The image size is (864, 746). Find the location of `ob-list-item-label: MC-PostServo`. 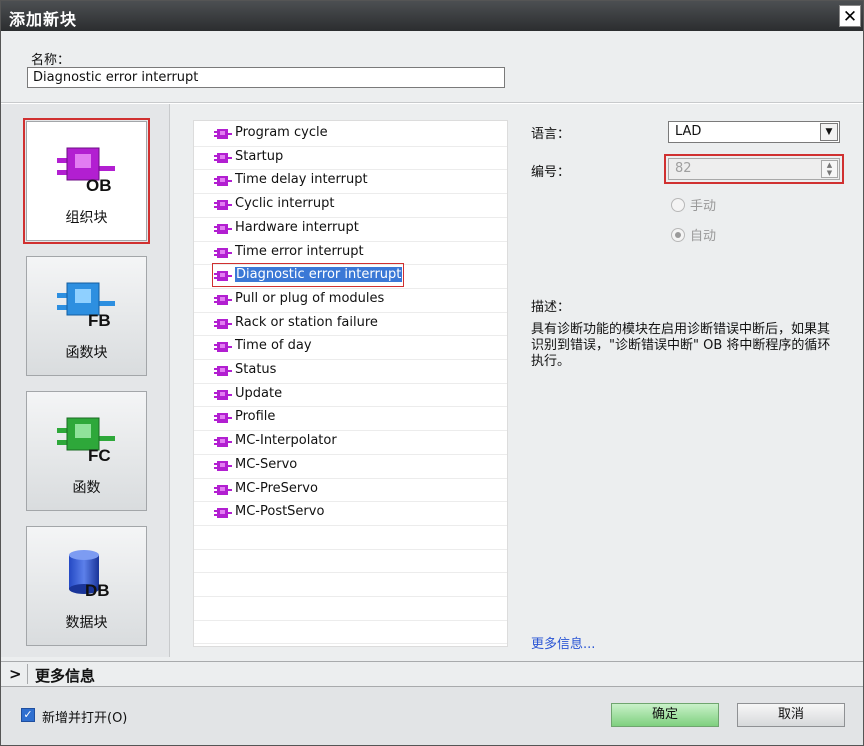

ob-list-item-label: MC-PostServo is located at coordinates (280, 511).